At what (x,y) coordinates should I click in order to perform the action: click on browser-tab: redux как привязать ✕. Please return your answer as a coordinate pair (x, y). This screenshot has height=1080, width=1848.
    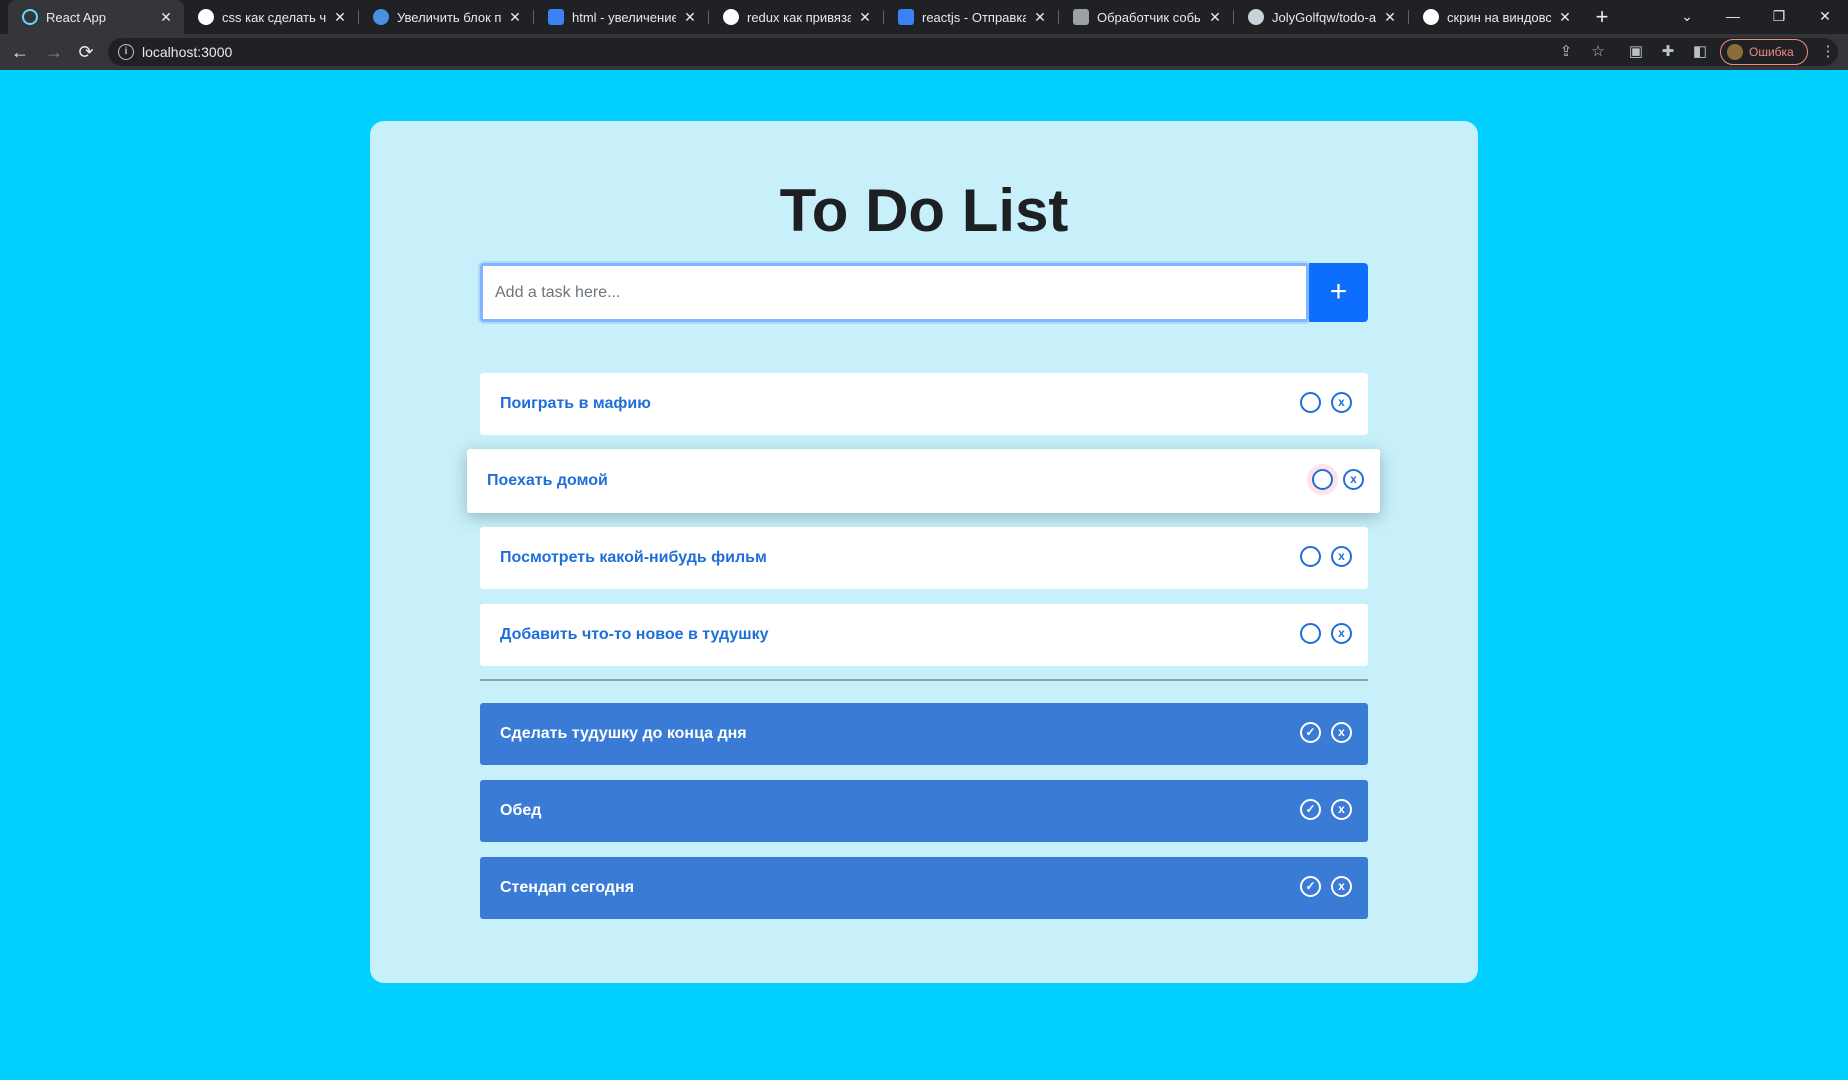
    Looking at the image, I should click on (796, 17).